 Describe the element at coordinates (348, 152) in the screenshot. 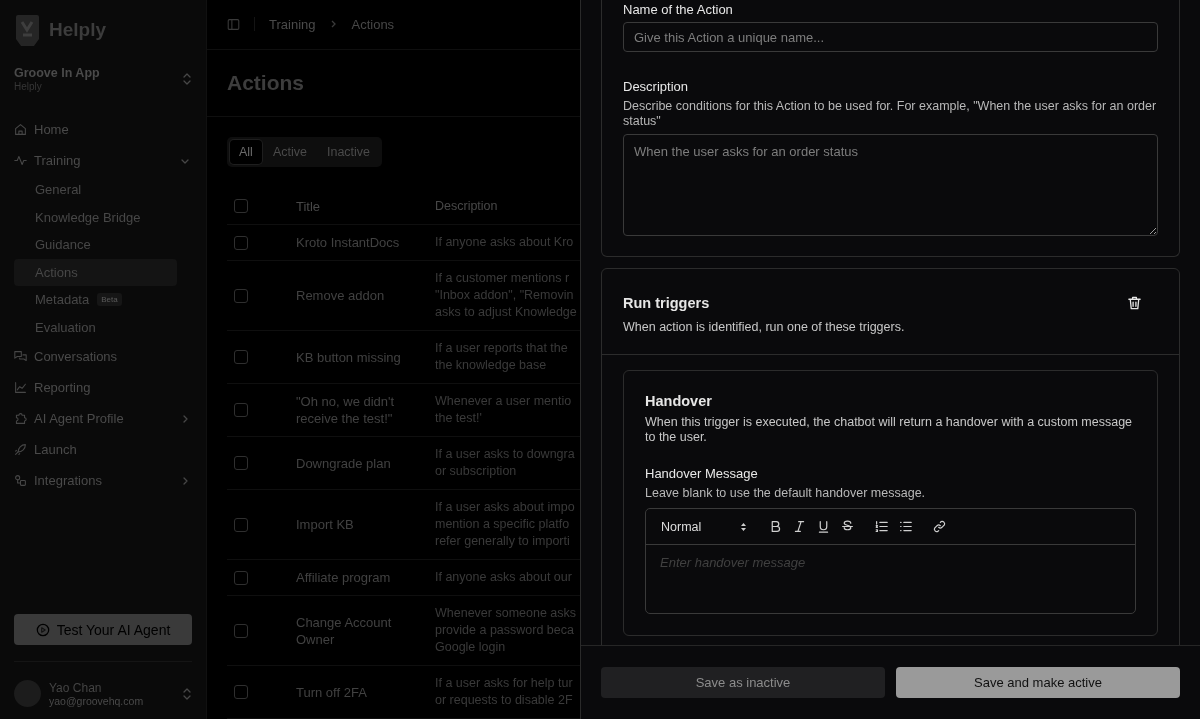

I see `filter-tab: Inactive` at that location.